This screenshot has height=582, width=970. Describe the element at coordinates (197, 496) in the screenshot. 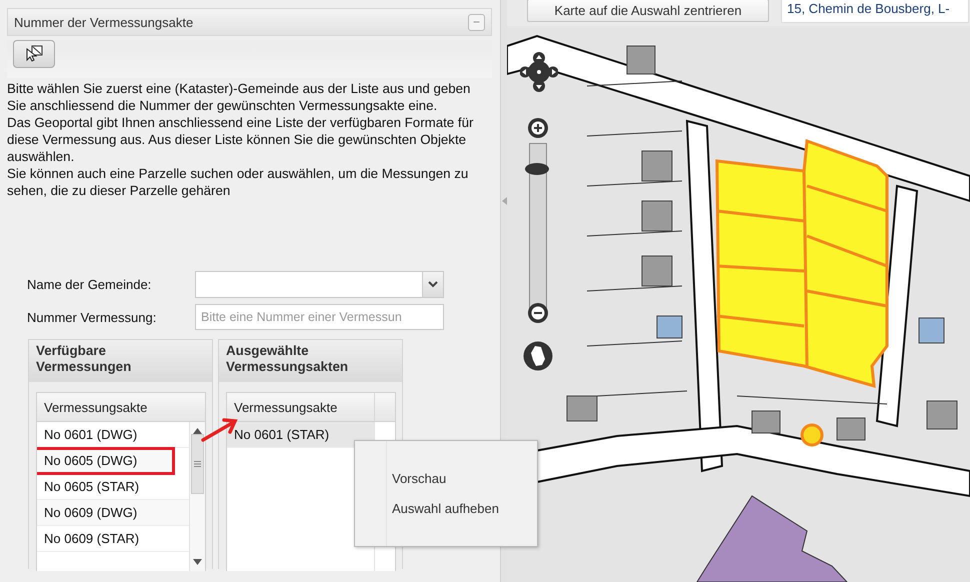

I see `scrollbar` at that location.